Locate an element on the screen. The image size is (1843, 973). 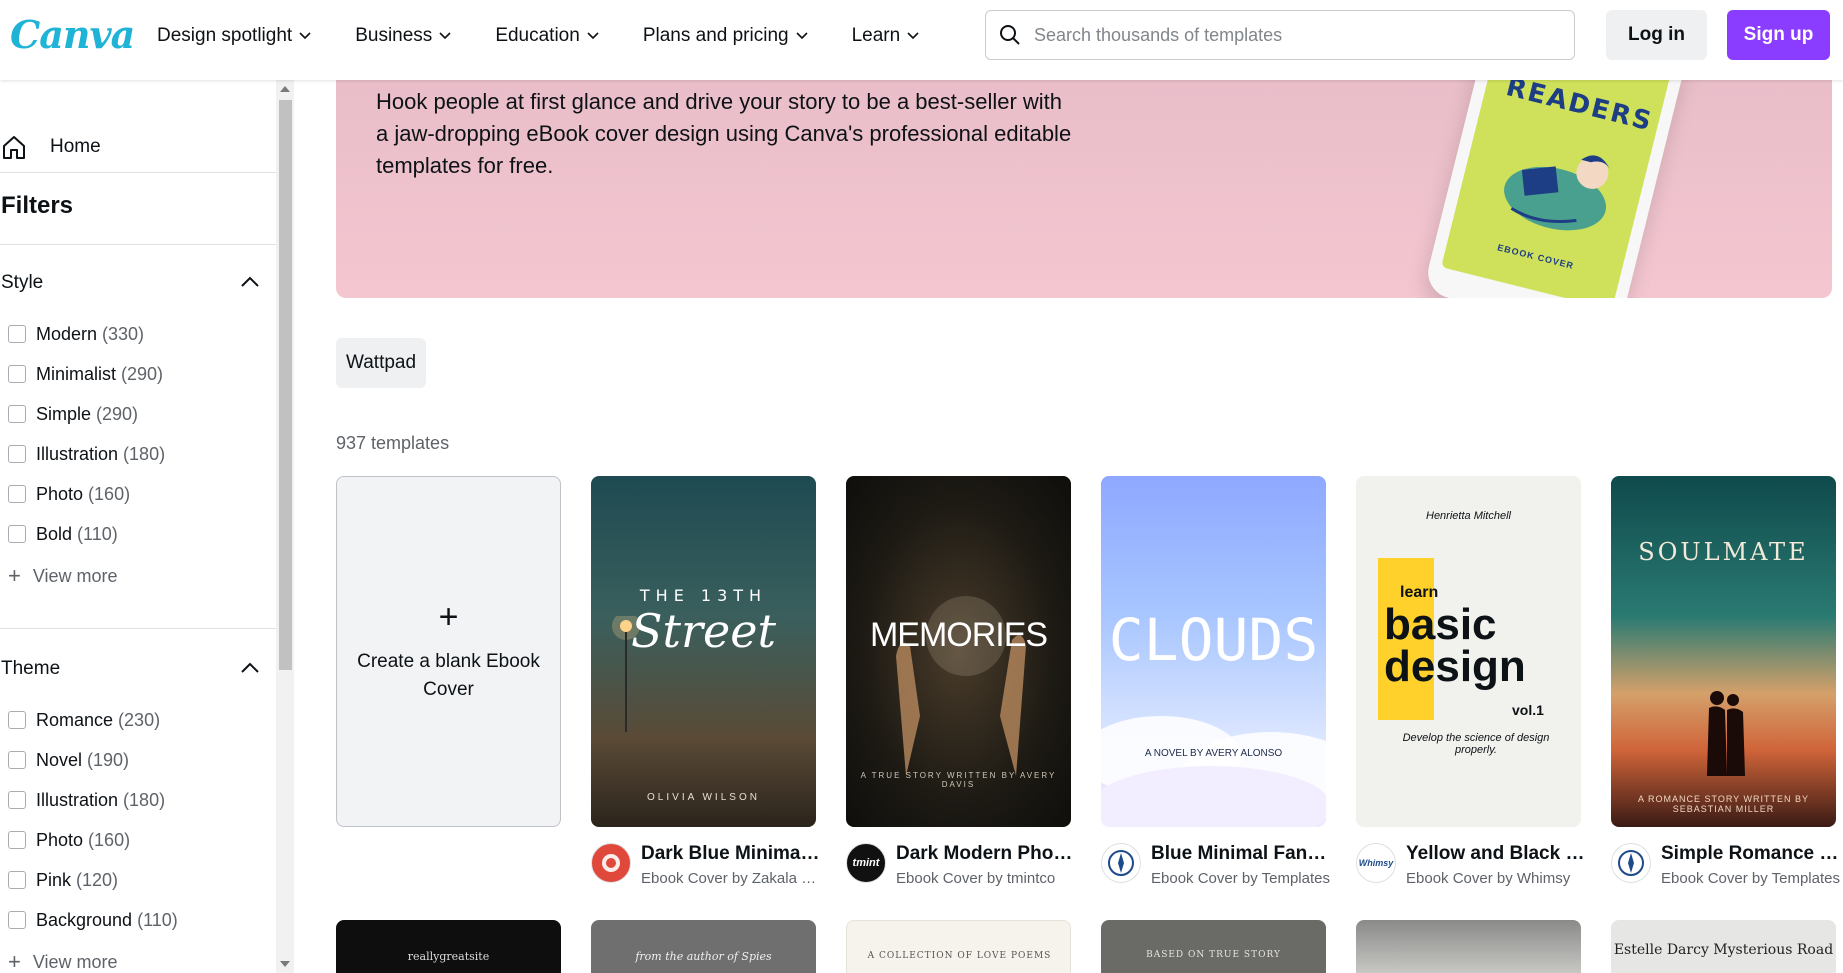
theme-section-title: Theme is located at coordinates (30, 669).